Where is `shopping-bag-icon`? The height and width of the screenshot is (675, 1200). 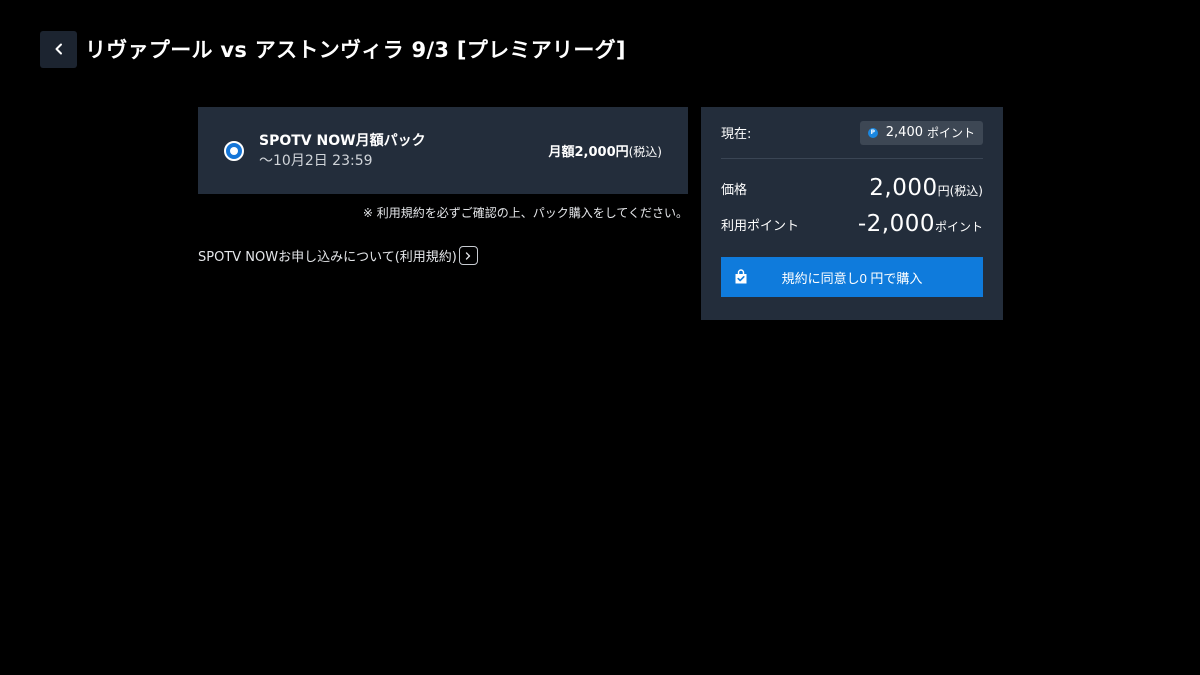
shopping-bag-icon is located at coordinates (741, 276).